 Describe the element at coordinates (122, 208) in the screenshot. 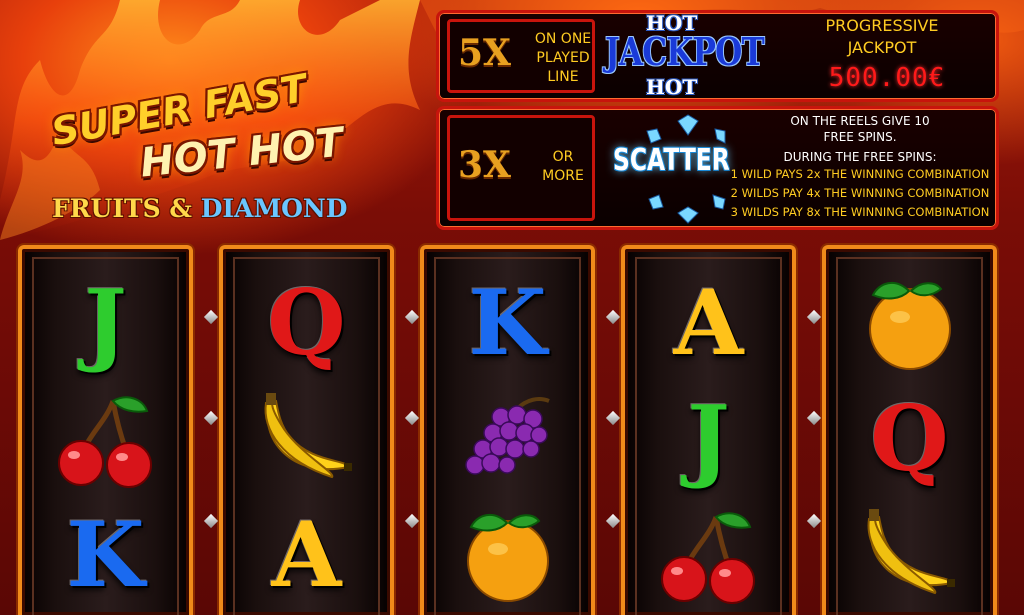

I see `logo-fruits-text: FRUITS &` at that location.